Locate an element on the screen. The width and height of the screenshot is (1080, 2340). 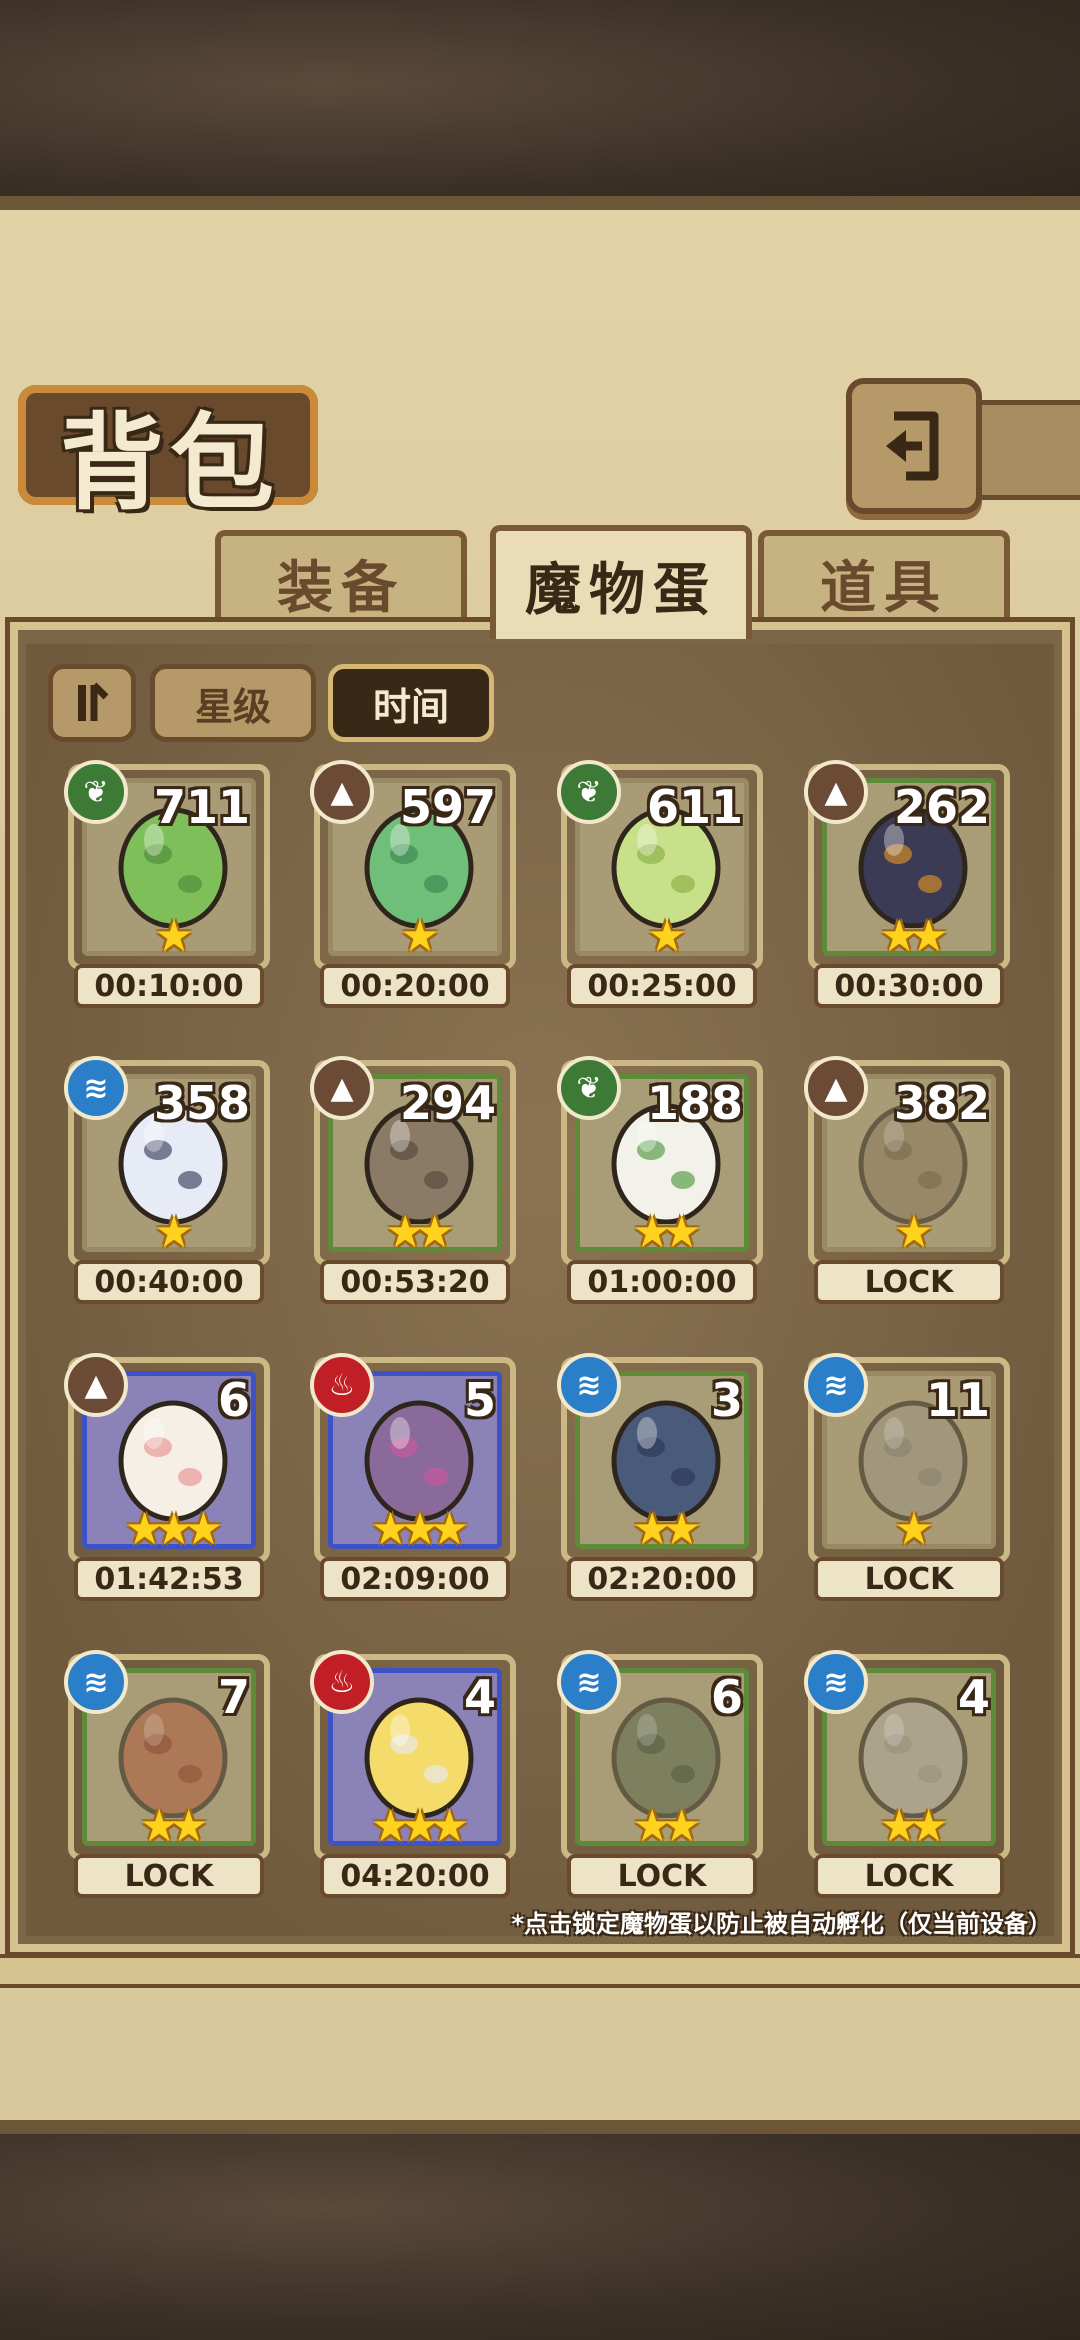
egg-count: 5 is located at coordinates (479, 1400).